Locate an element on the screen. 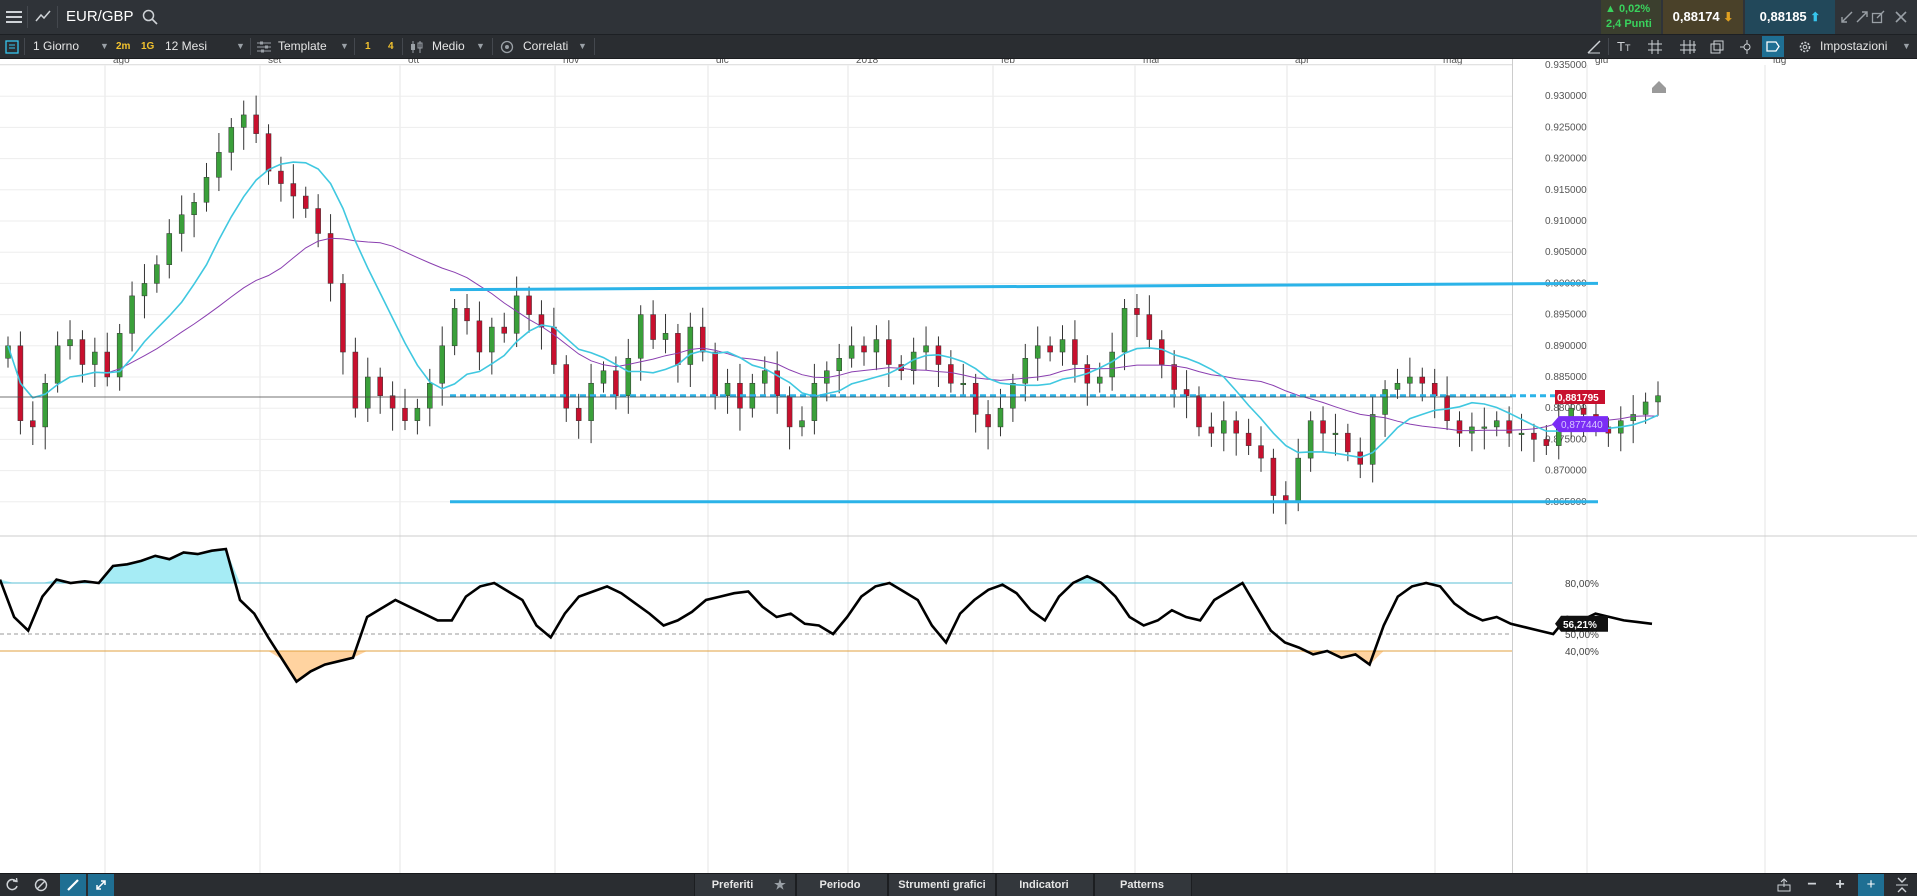 The height and width of the screenshot is (896, 1917). target-icon is located at coordinates (1747, 47).